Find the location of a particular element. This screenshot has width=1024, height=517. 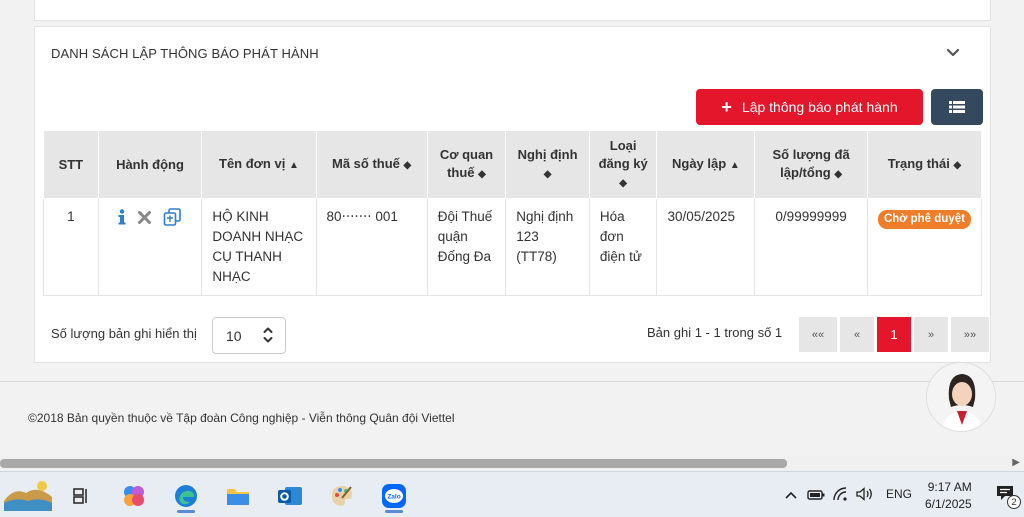

system-clock: 9:17 AM 6/1/2025 is located at coordinates (948, 496).